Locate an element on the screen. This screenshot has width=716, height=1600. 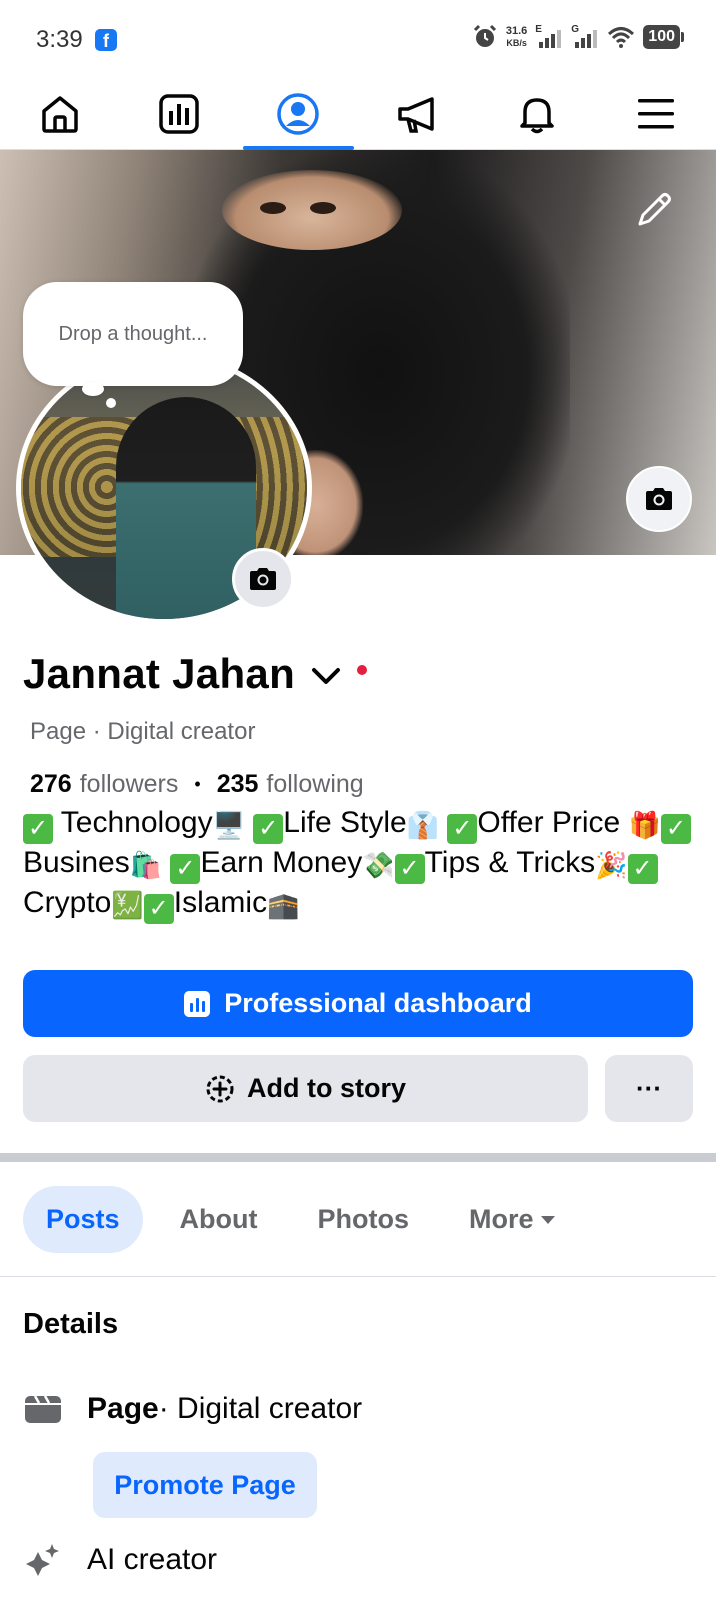
tab-about: About is located at coordinates (219, 1219).